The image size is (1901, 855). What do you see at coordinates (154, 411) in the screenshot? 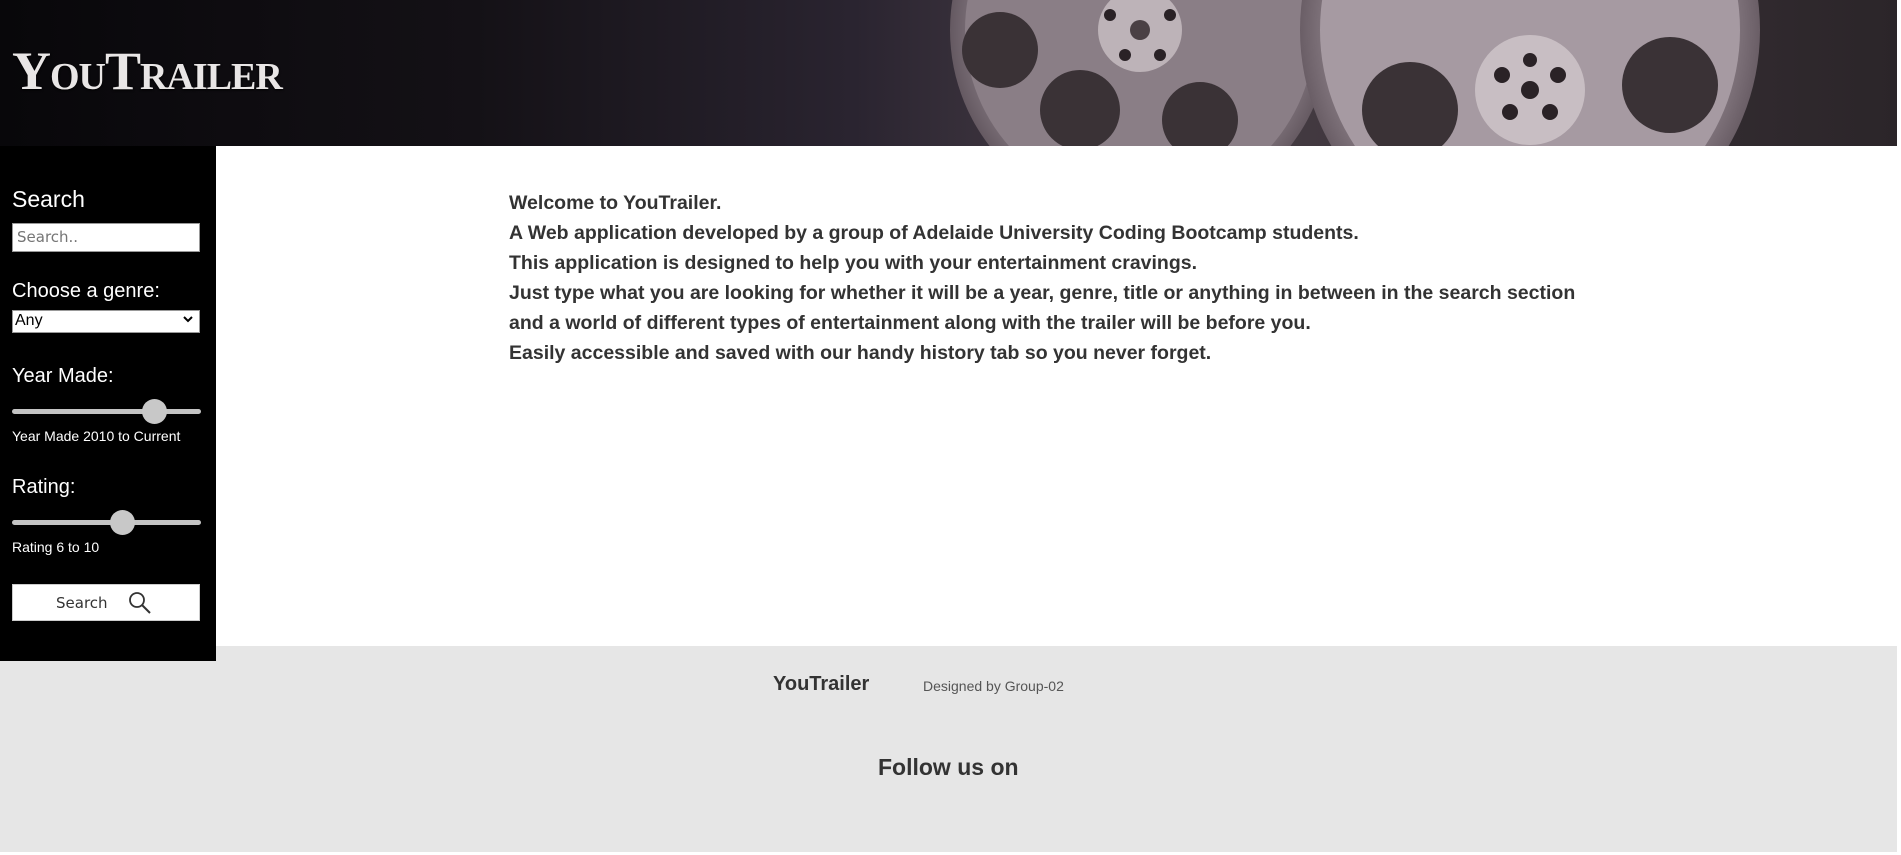
I see `year-slider-thumb` at bounding box center [154, 411].